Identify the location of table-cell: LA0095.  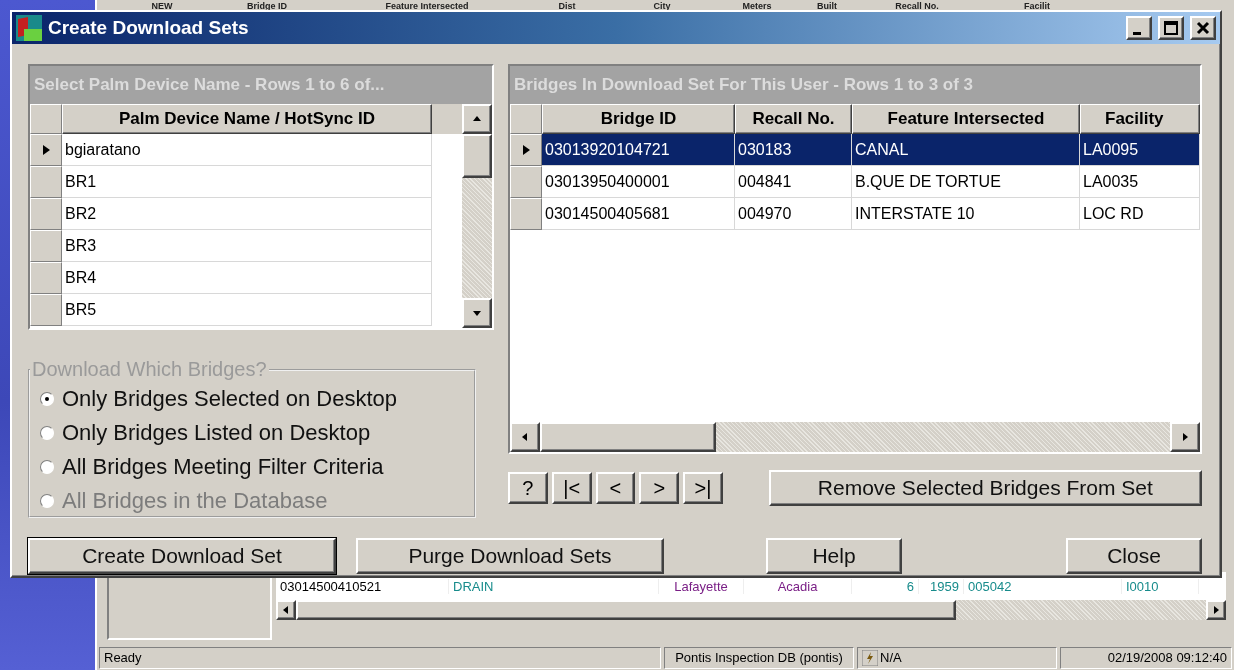
(1140, 150).